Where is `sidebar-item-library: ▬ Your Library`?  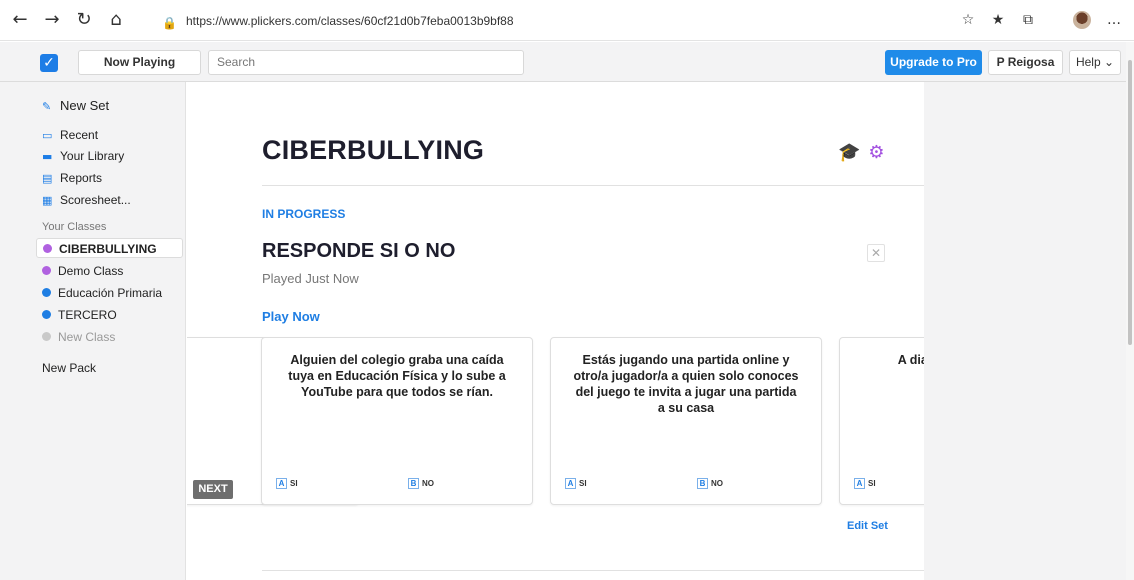
sidebar-item-library: ▬ Your Library is located at coordinates (83, 156).